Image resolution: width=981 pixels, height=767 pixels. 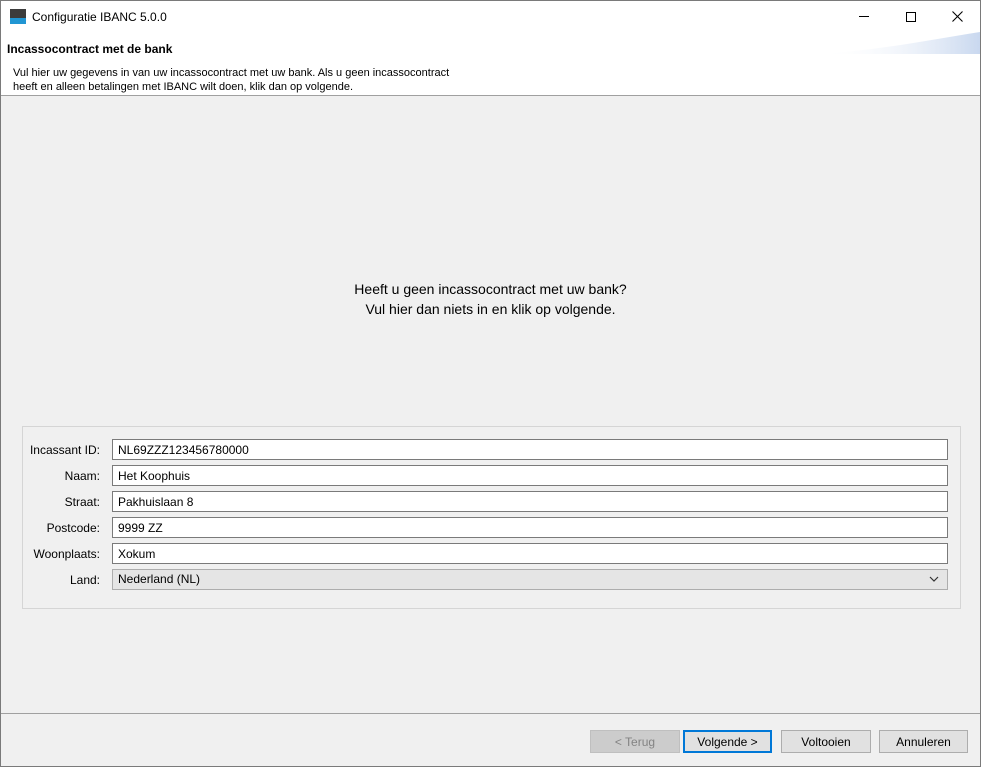 What do you see at coordinates (826, 741) in the screenshot?
I see `finish-button: Voltooien` at bounding box center [826, 741].